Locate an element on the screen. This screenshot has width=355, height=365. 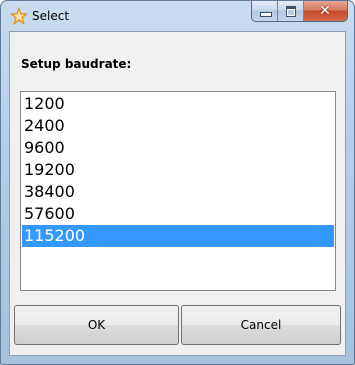
title-bar: Select ✕ is located at coordinates (177, 16).